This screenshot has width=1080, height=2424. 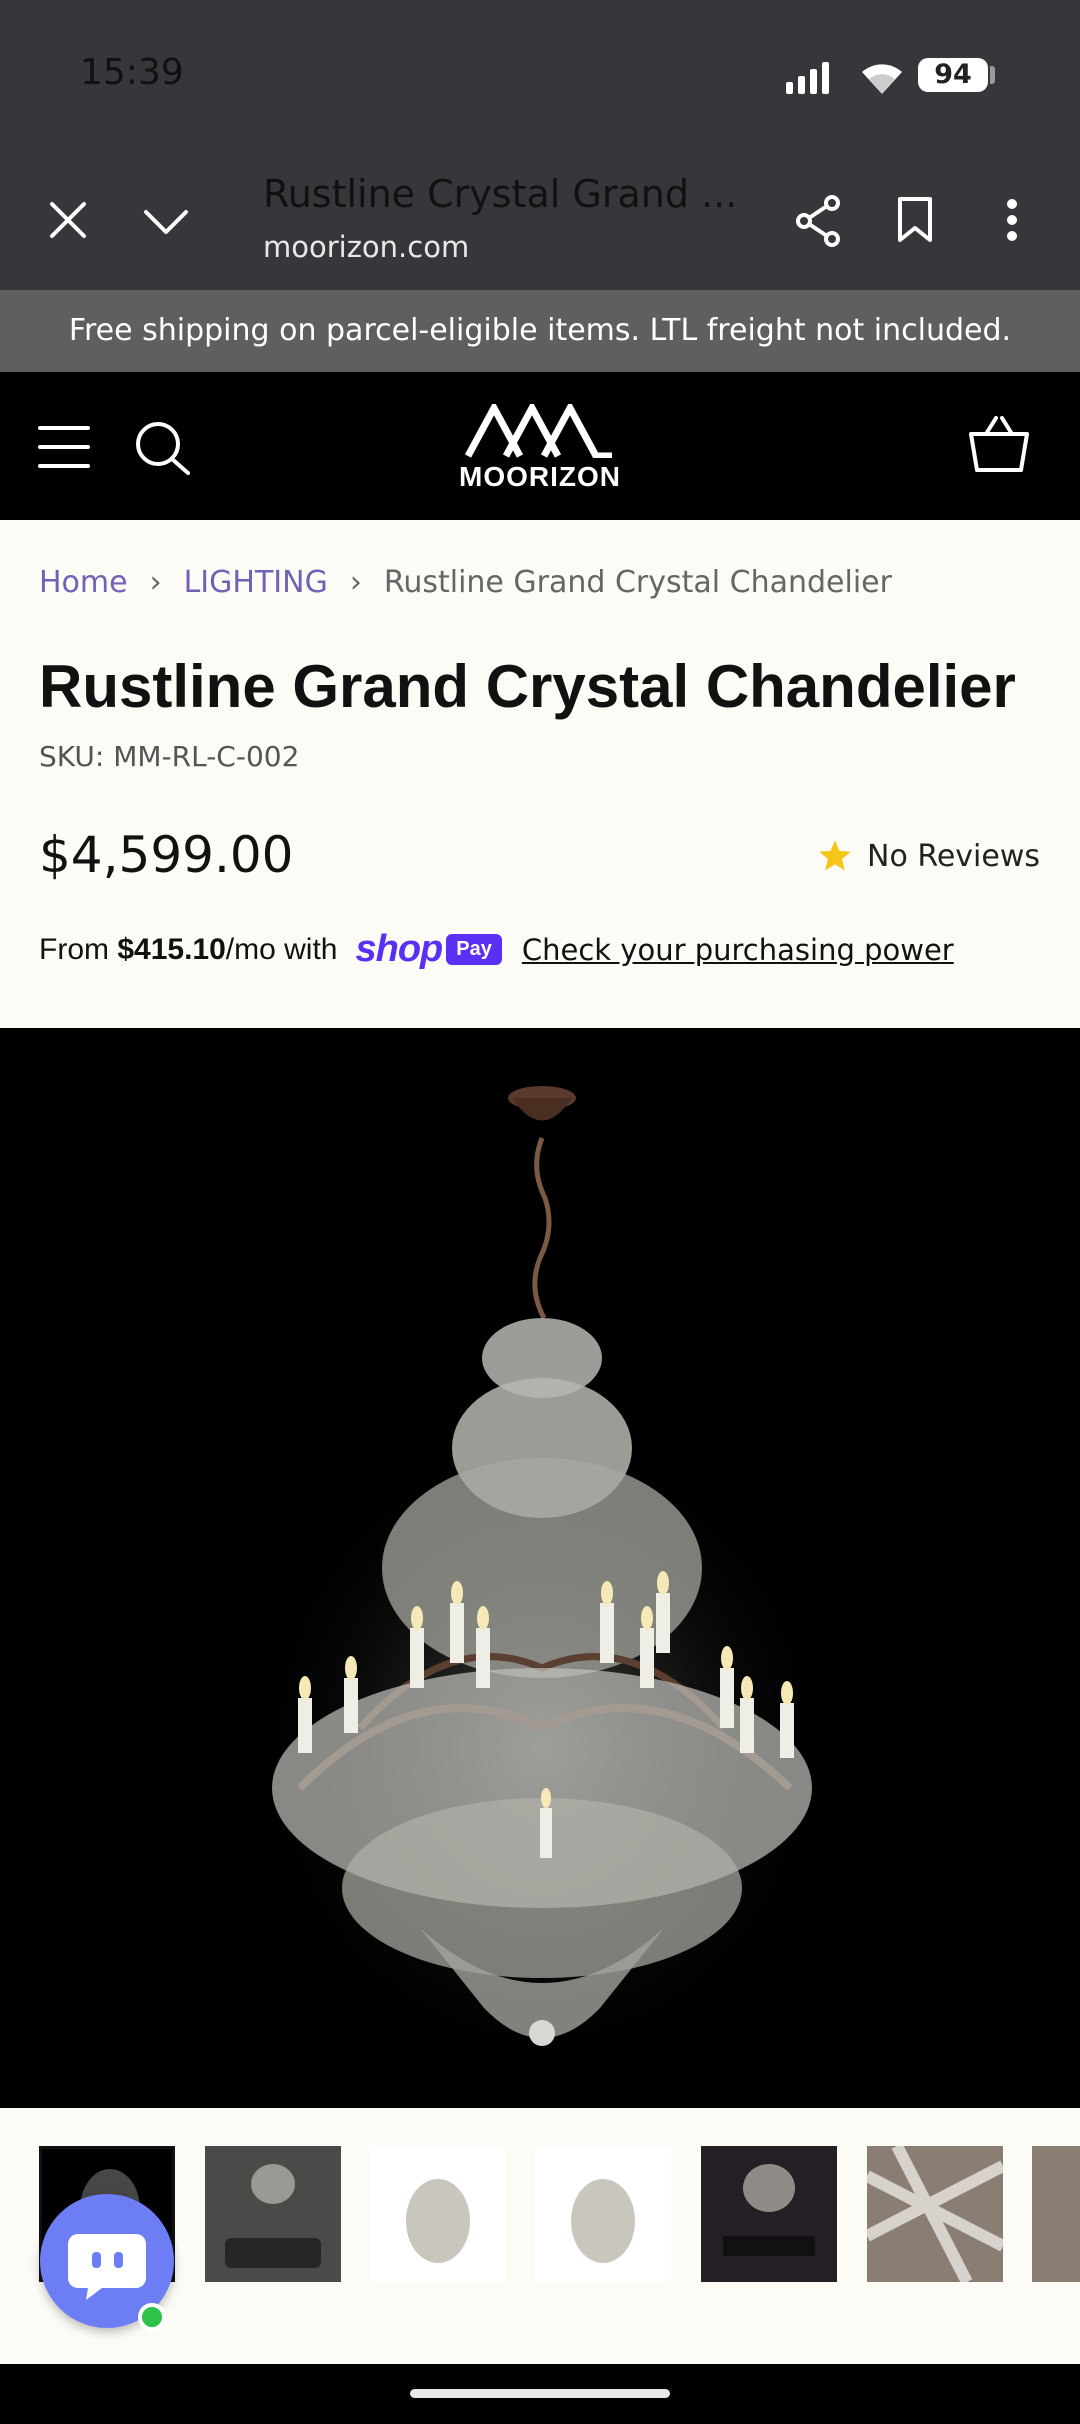 What do you see at coordinates (83, 582) in the screenshot?
I see `breadcrumb-home: Home` at bounding box center [83, 582].